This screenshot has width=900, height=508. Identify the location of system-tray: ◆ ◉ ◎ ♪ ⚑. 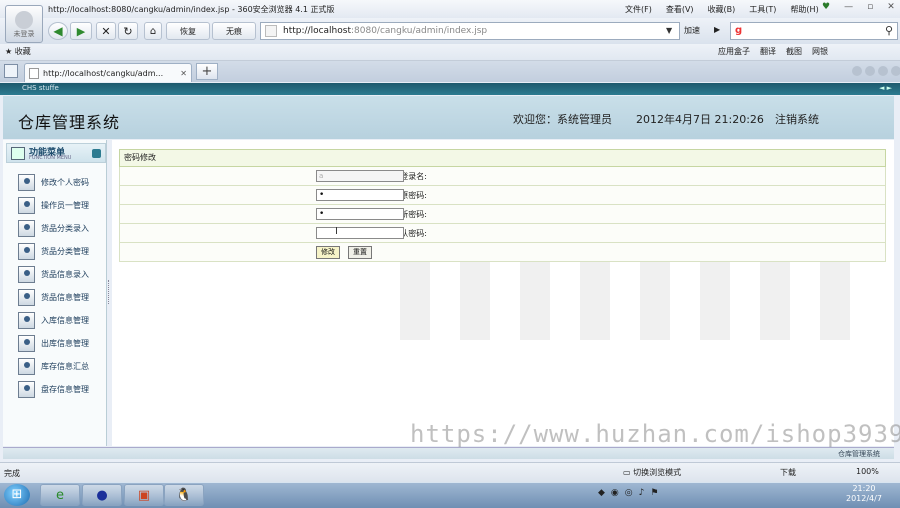
(628, 493).